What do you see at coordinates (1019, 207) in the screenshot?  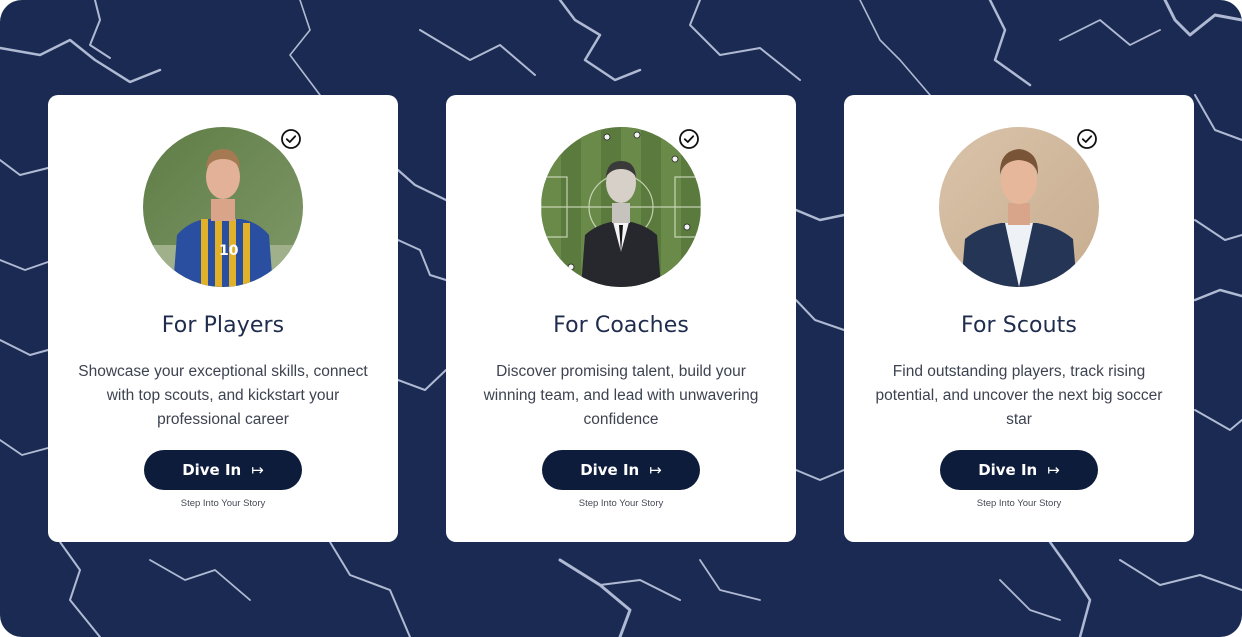 I see `scout-avatar` at bounding box center [1019, 207].